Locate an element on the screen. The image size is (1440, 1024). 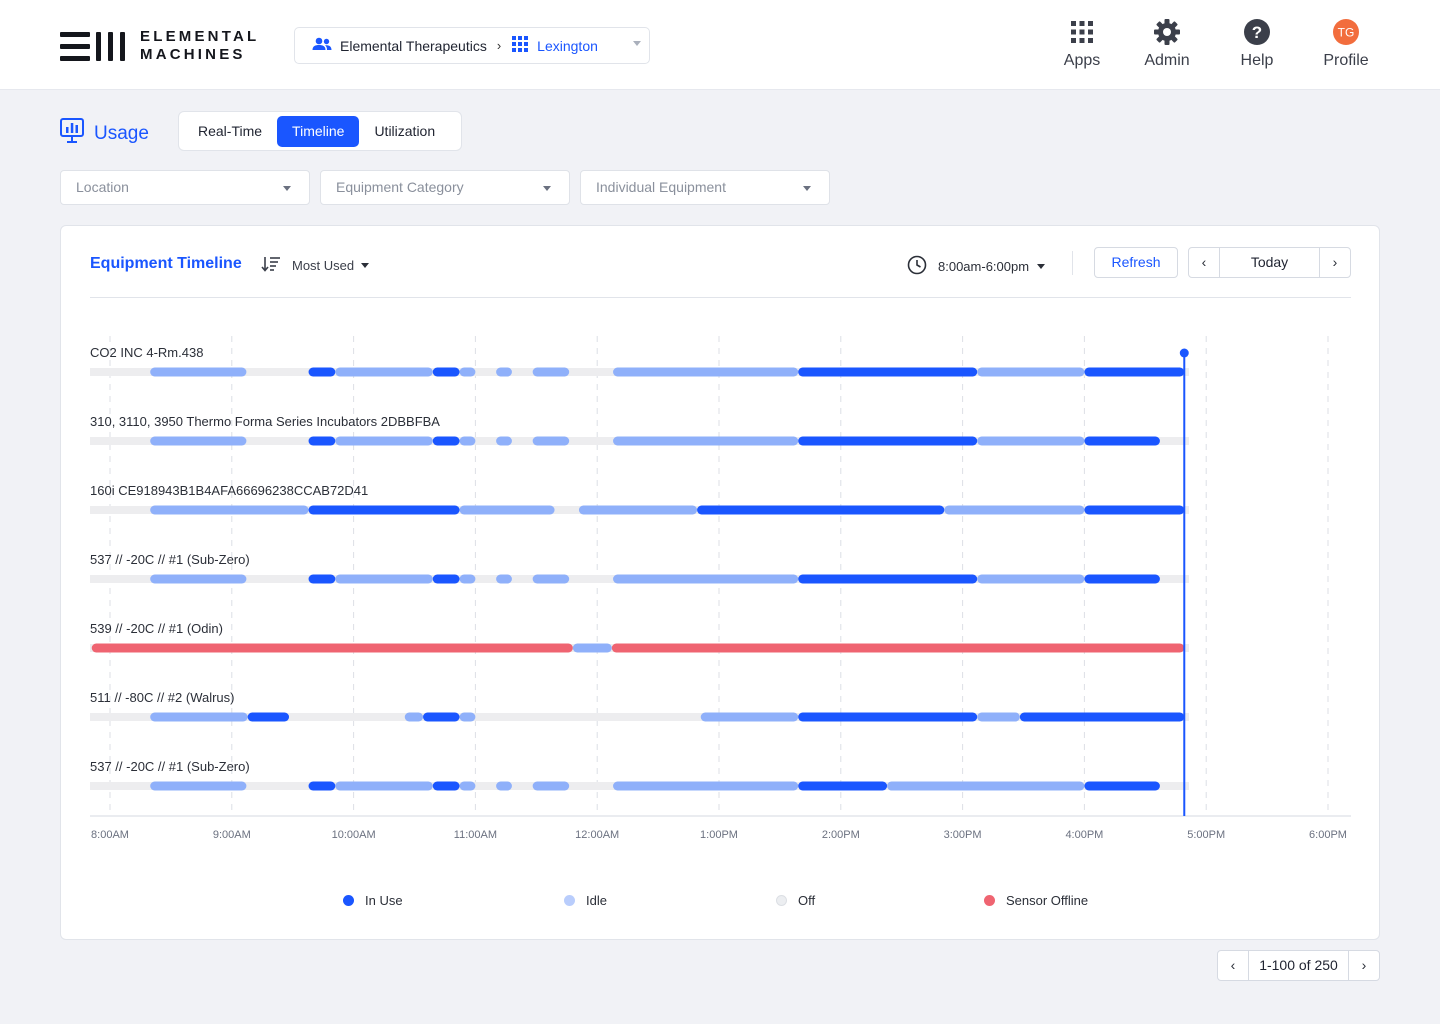
apps-grid-icon is located at coordinates (1082, 32).